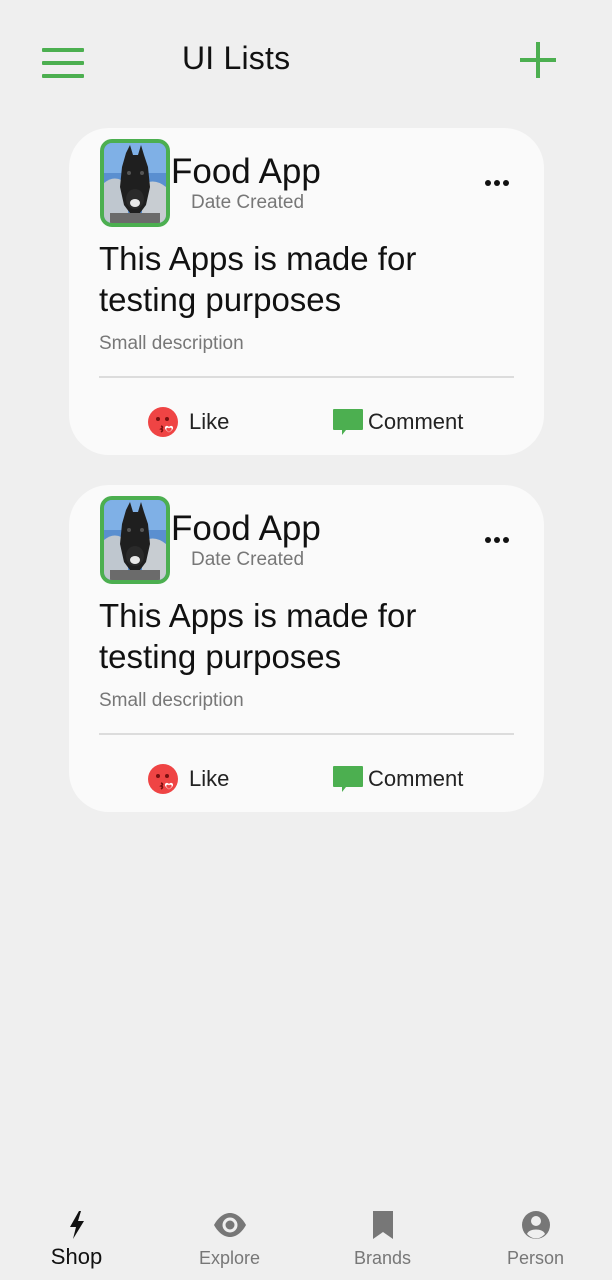 Image resolution: width=612 pixels, height=1280 pixels. What do you see at coordinates (382, 1225) in the screenshot?
I see `bookmark-icon` at bounding box center [382, 1225].